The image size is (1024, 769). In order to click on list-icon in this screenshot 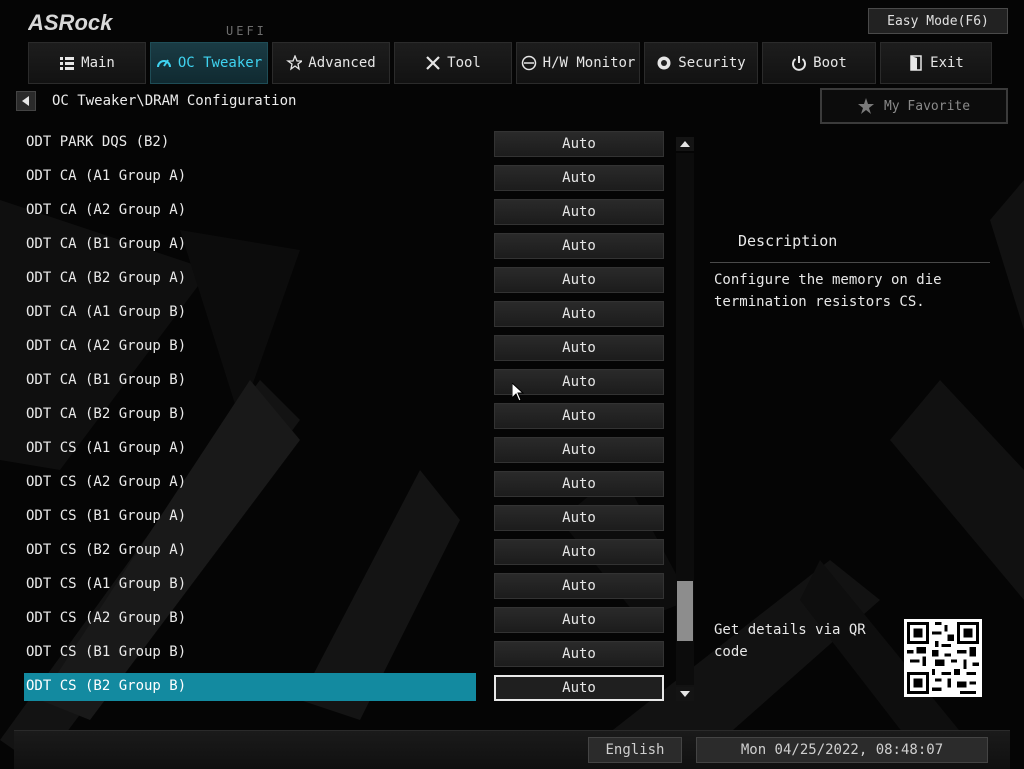, I will do `click(67, 63)`.